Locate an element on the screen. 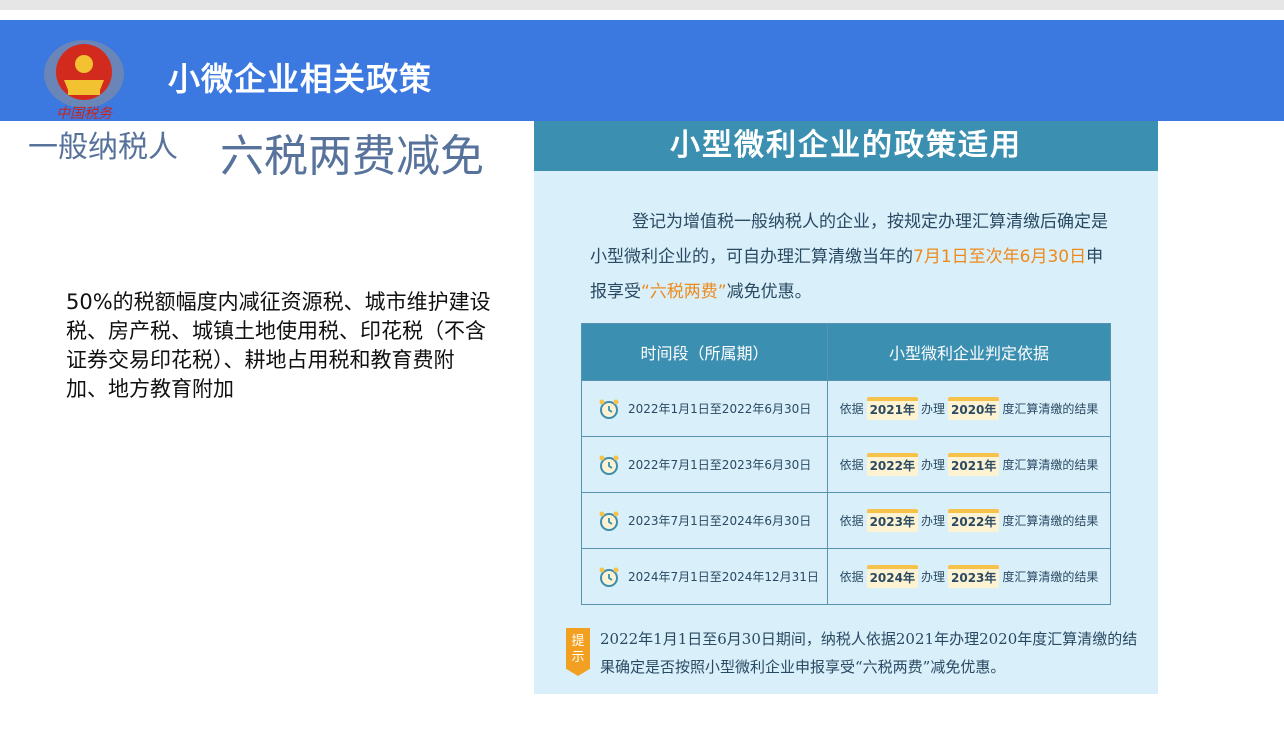 This screenshot has width=1284, height=730. table-header-row: 时间段（所属期） 小型微利企业判定依据 is located at coordinates (846, 352).